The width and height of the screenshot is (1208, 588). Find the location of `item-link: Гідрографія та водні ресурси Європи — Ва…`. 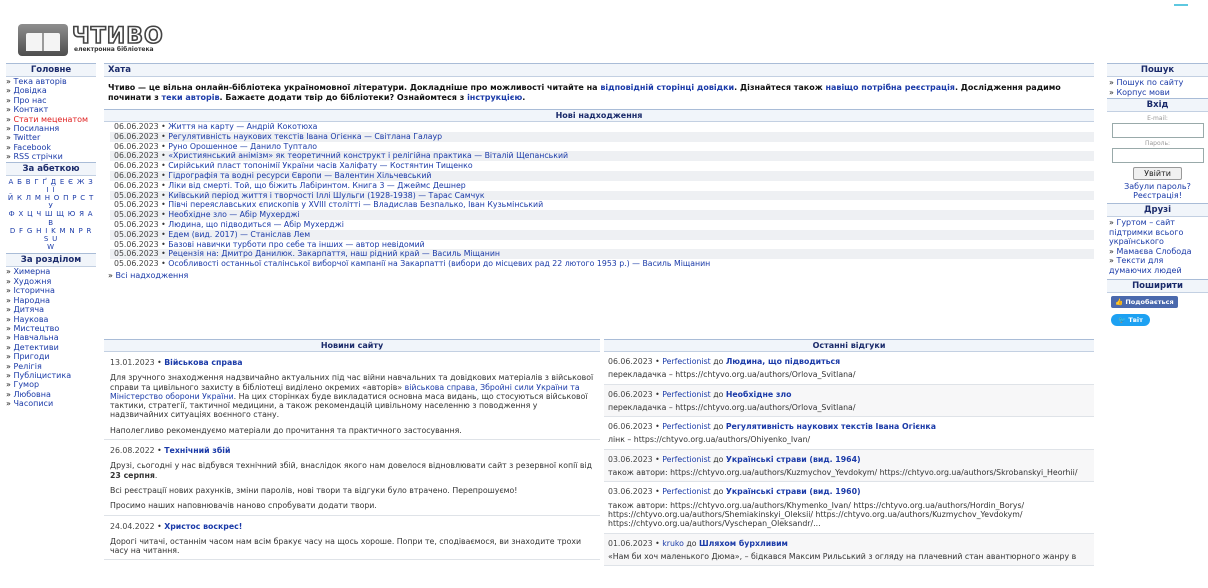

item-link: Гідрографія та водні ресурси Європи — Ва… is located at coordinates (299, 175).